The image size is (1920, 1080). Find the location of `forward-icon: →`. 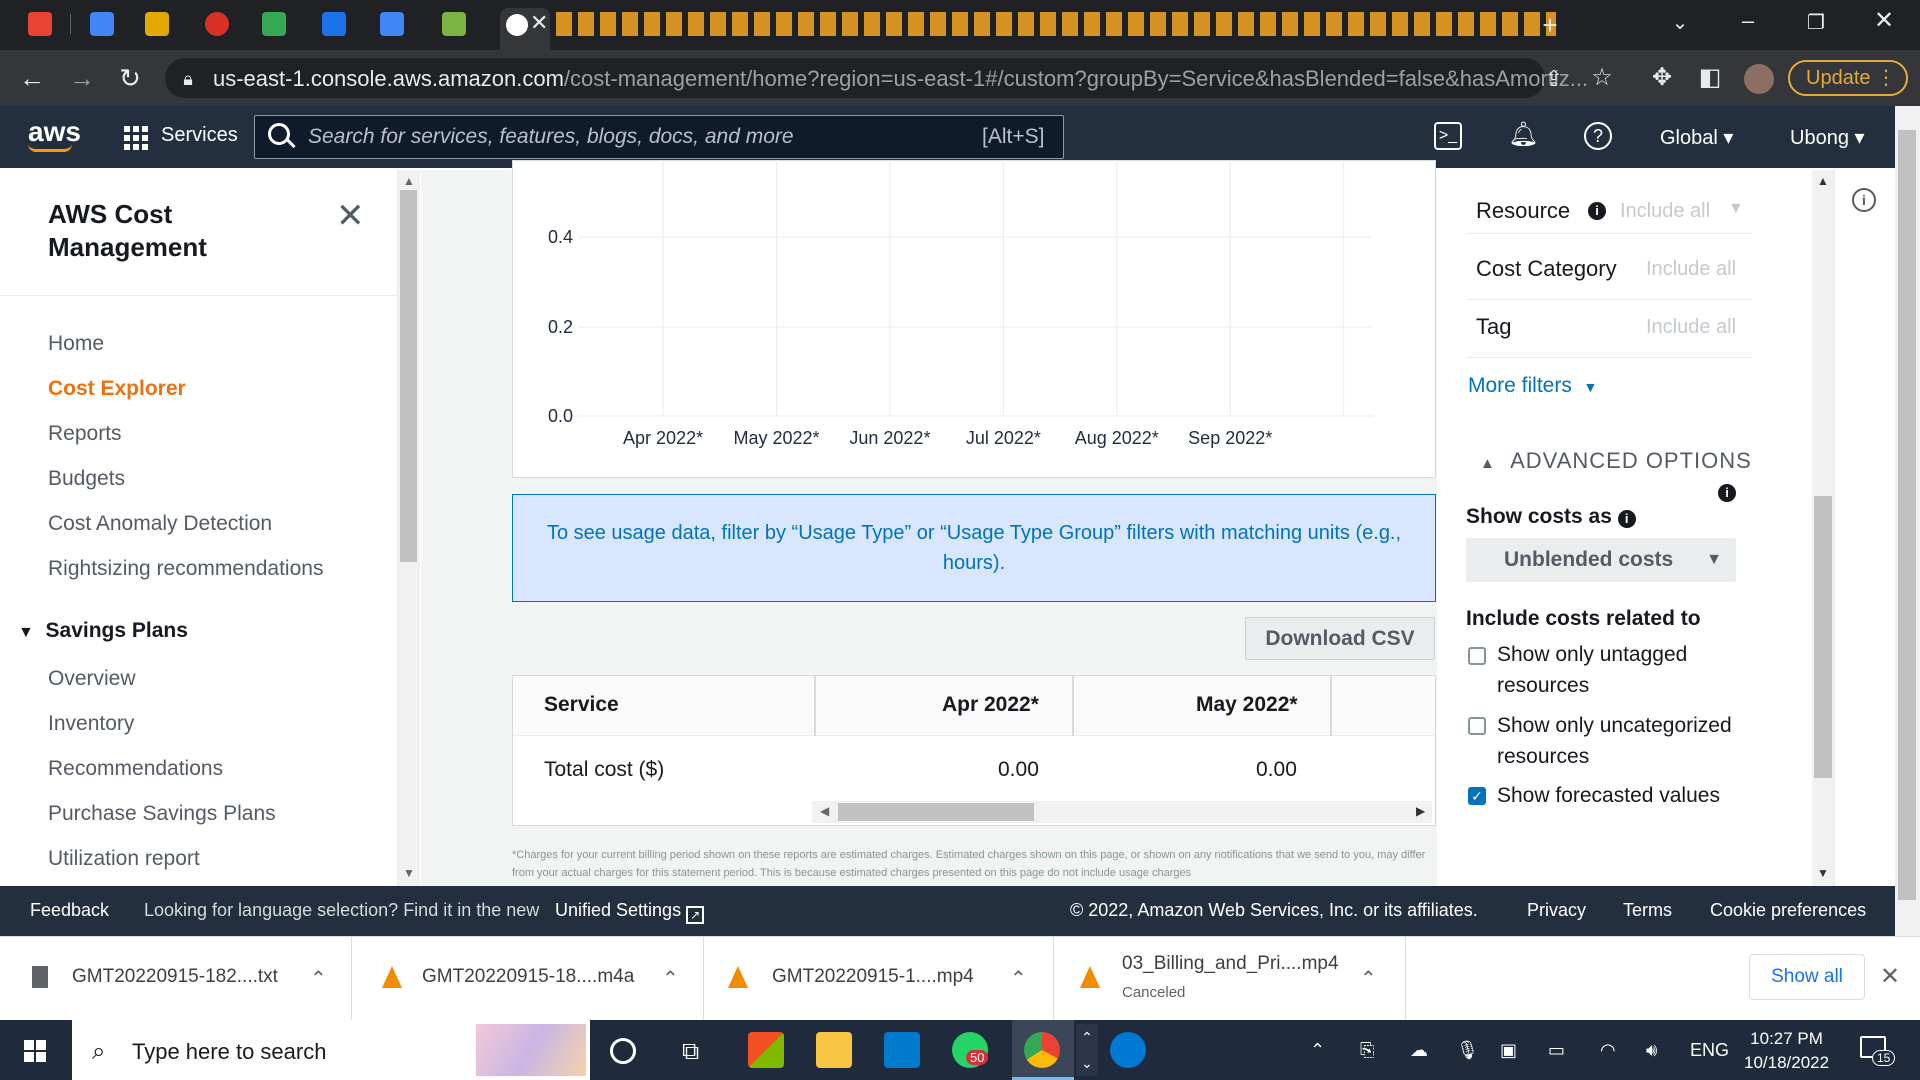

forward-icon: → is located at coordinates (82, 78).